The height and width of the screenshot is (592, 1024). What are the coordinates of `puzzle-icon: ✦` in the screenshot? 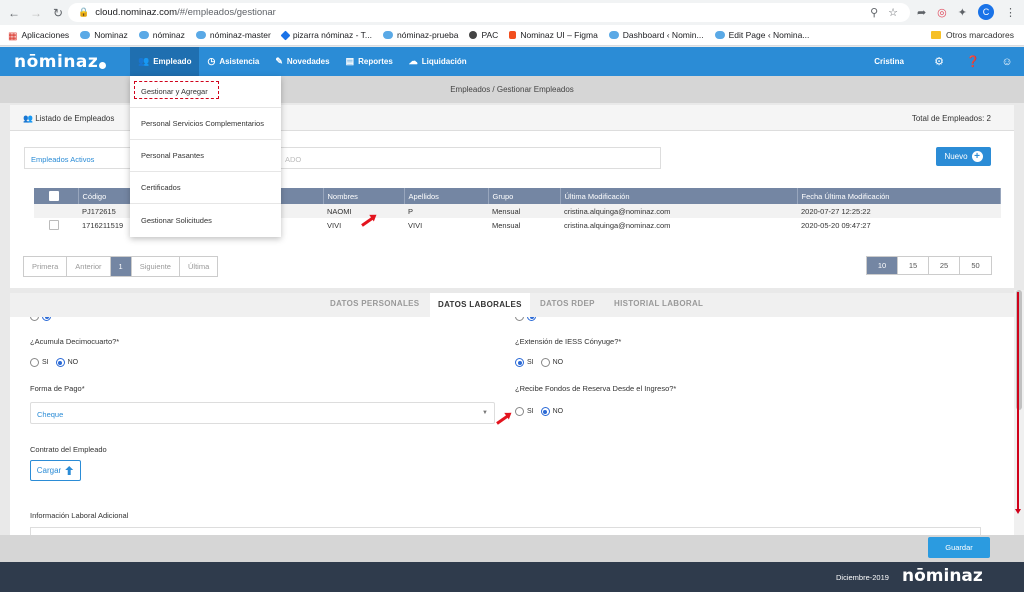 It's located at (962, 12).